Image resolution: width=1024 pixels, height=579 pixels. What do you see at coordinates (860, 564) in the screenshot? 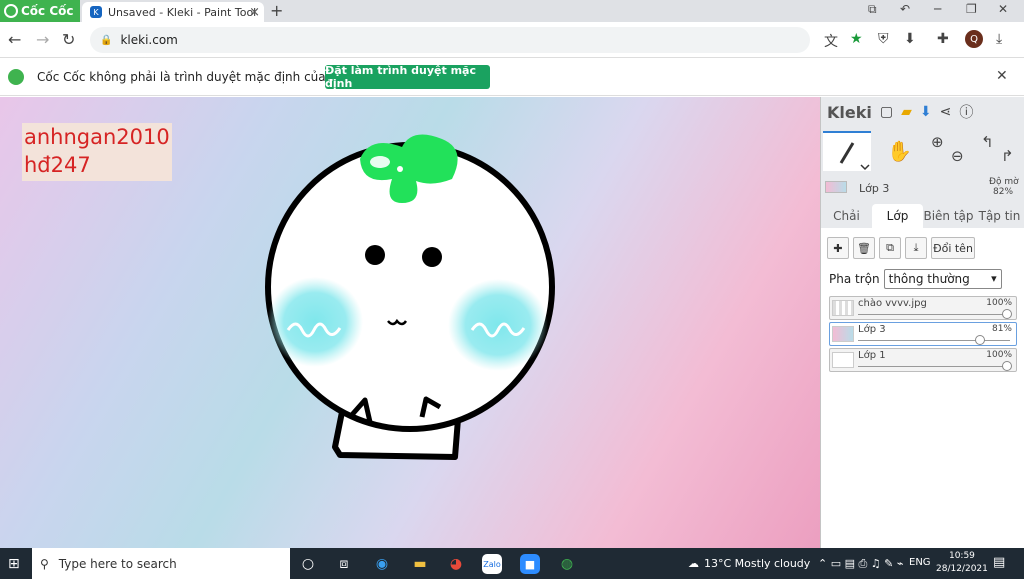
I see `system-tray-icons: ⌃ ▭ ▤ ⎙ ♫ ✎ ⌁` at bounding box center [860, 564].